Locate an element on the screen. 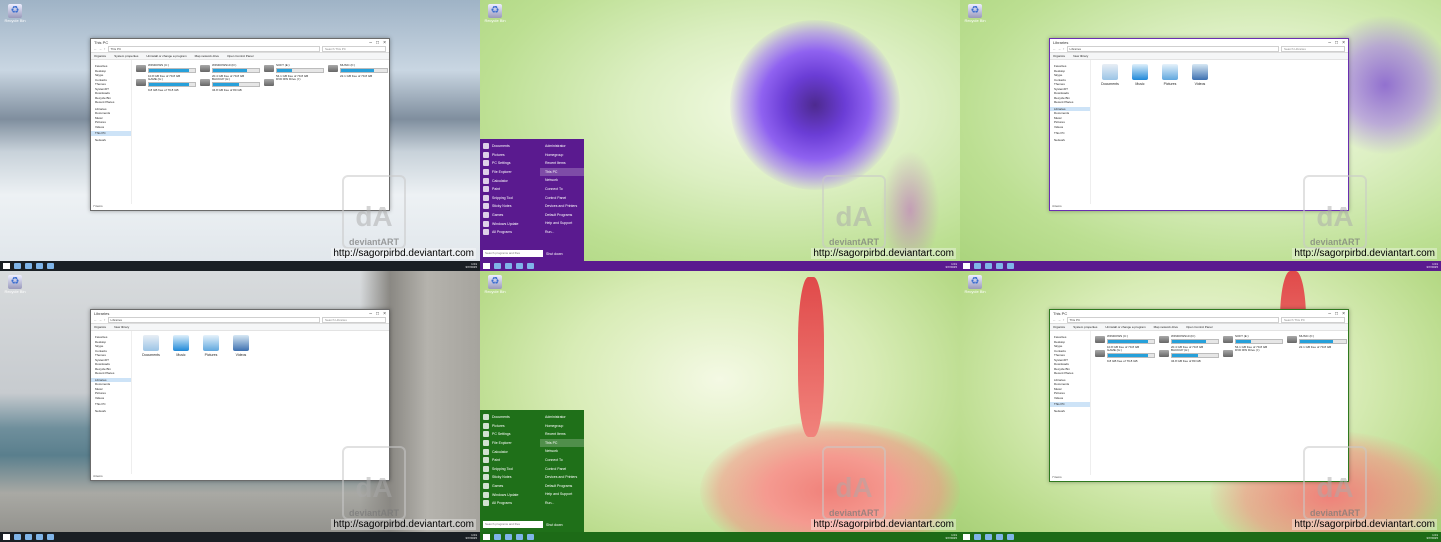  start-link: Default Programs is located at coordinates (562, 486).